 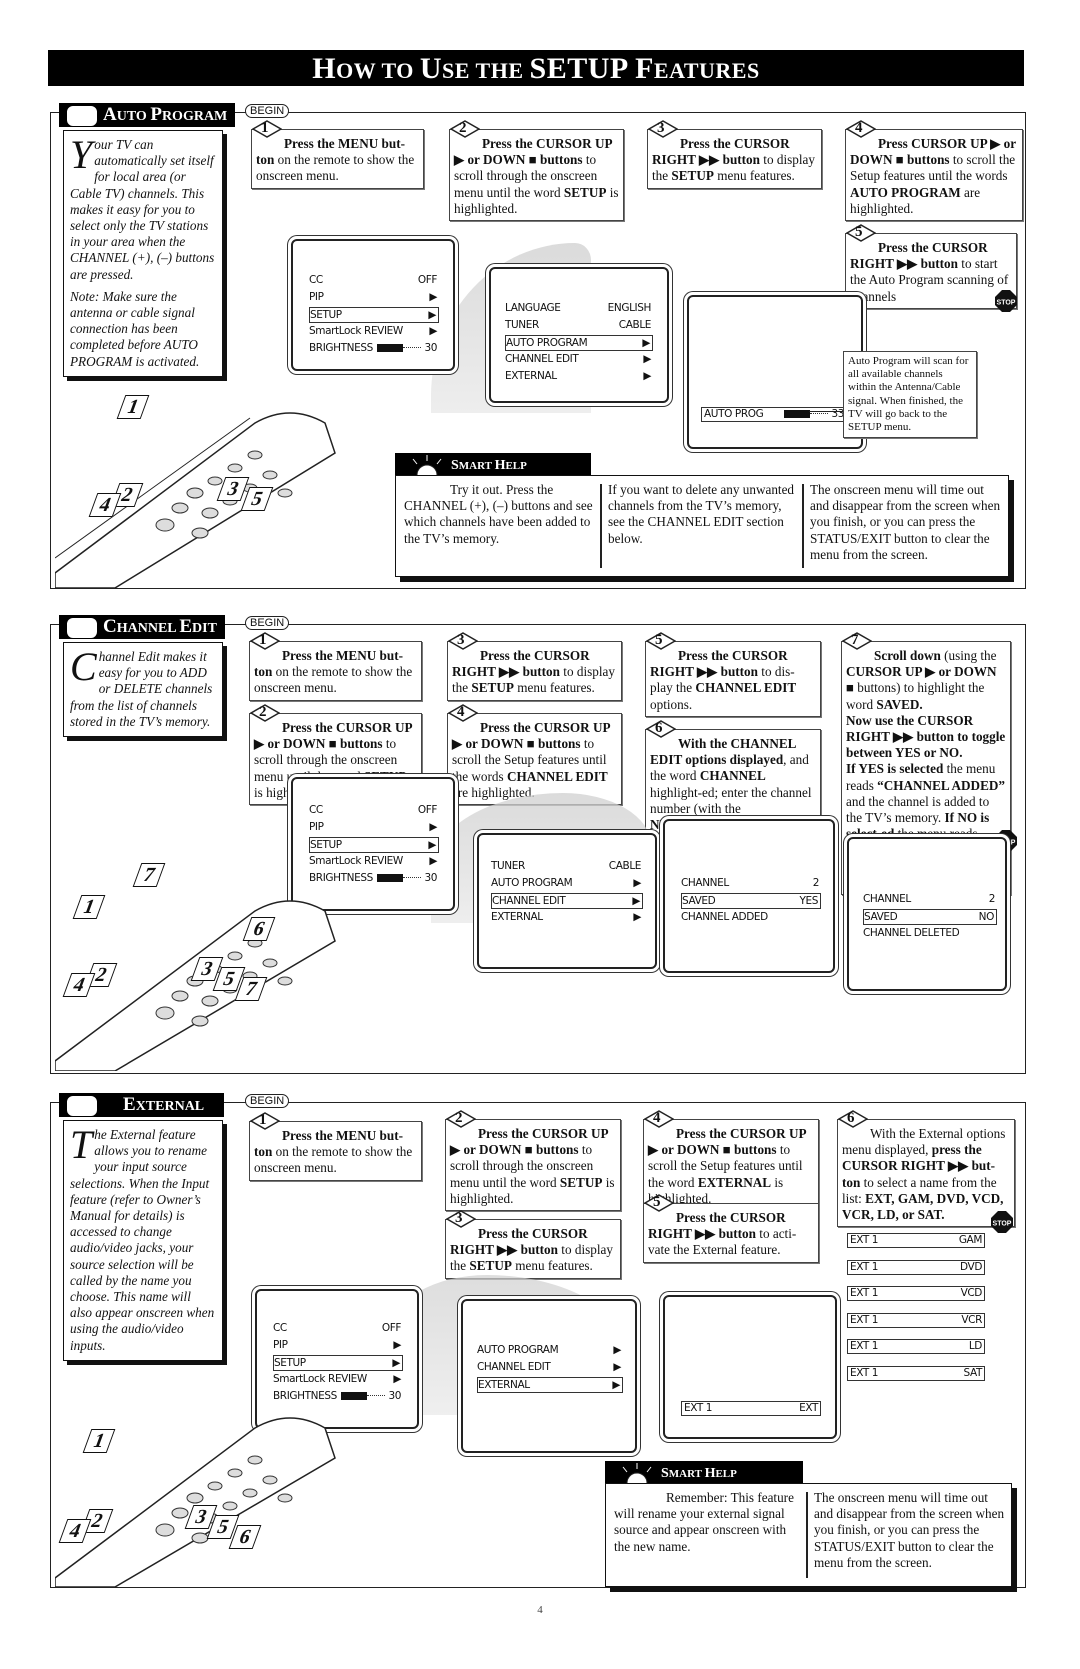 What do you see at coordinates (374, 861) in the screenshot?
I see `text-span: SmartLock REVIEW ▶` at bounding box center [374, 861].